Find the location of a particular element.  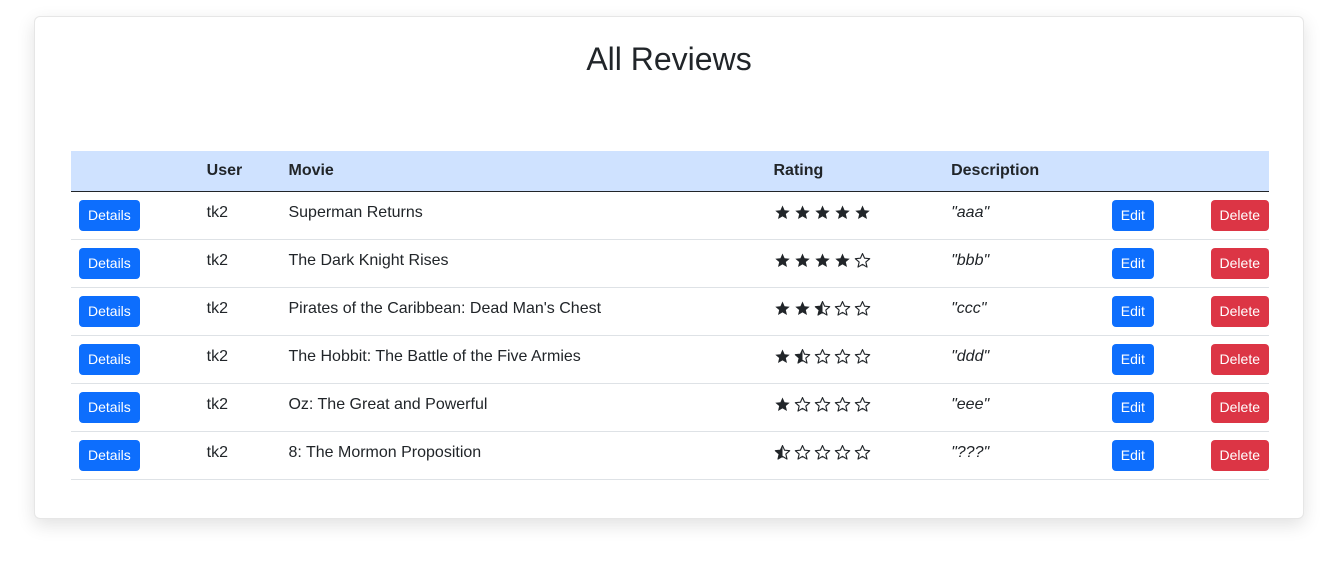

table-row: Details tk2 Pirates of the Caribbean is located at coordinates (670, 311).